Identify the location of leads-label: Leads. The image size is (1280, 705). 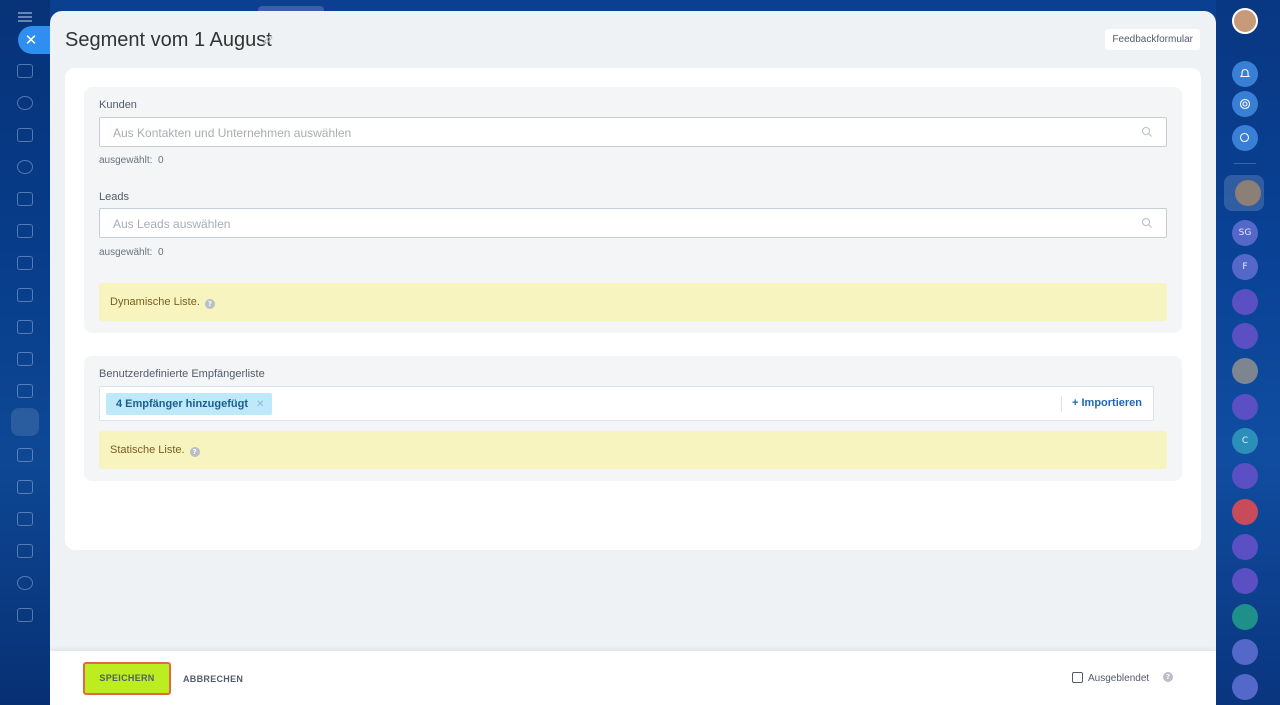
(114, 197).